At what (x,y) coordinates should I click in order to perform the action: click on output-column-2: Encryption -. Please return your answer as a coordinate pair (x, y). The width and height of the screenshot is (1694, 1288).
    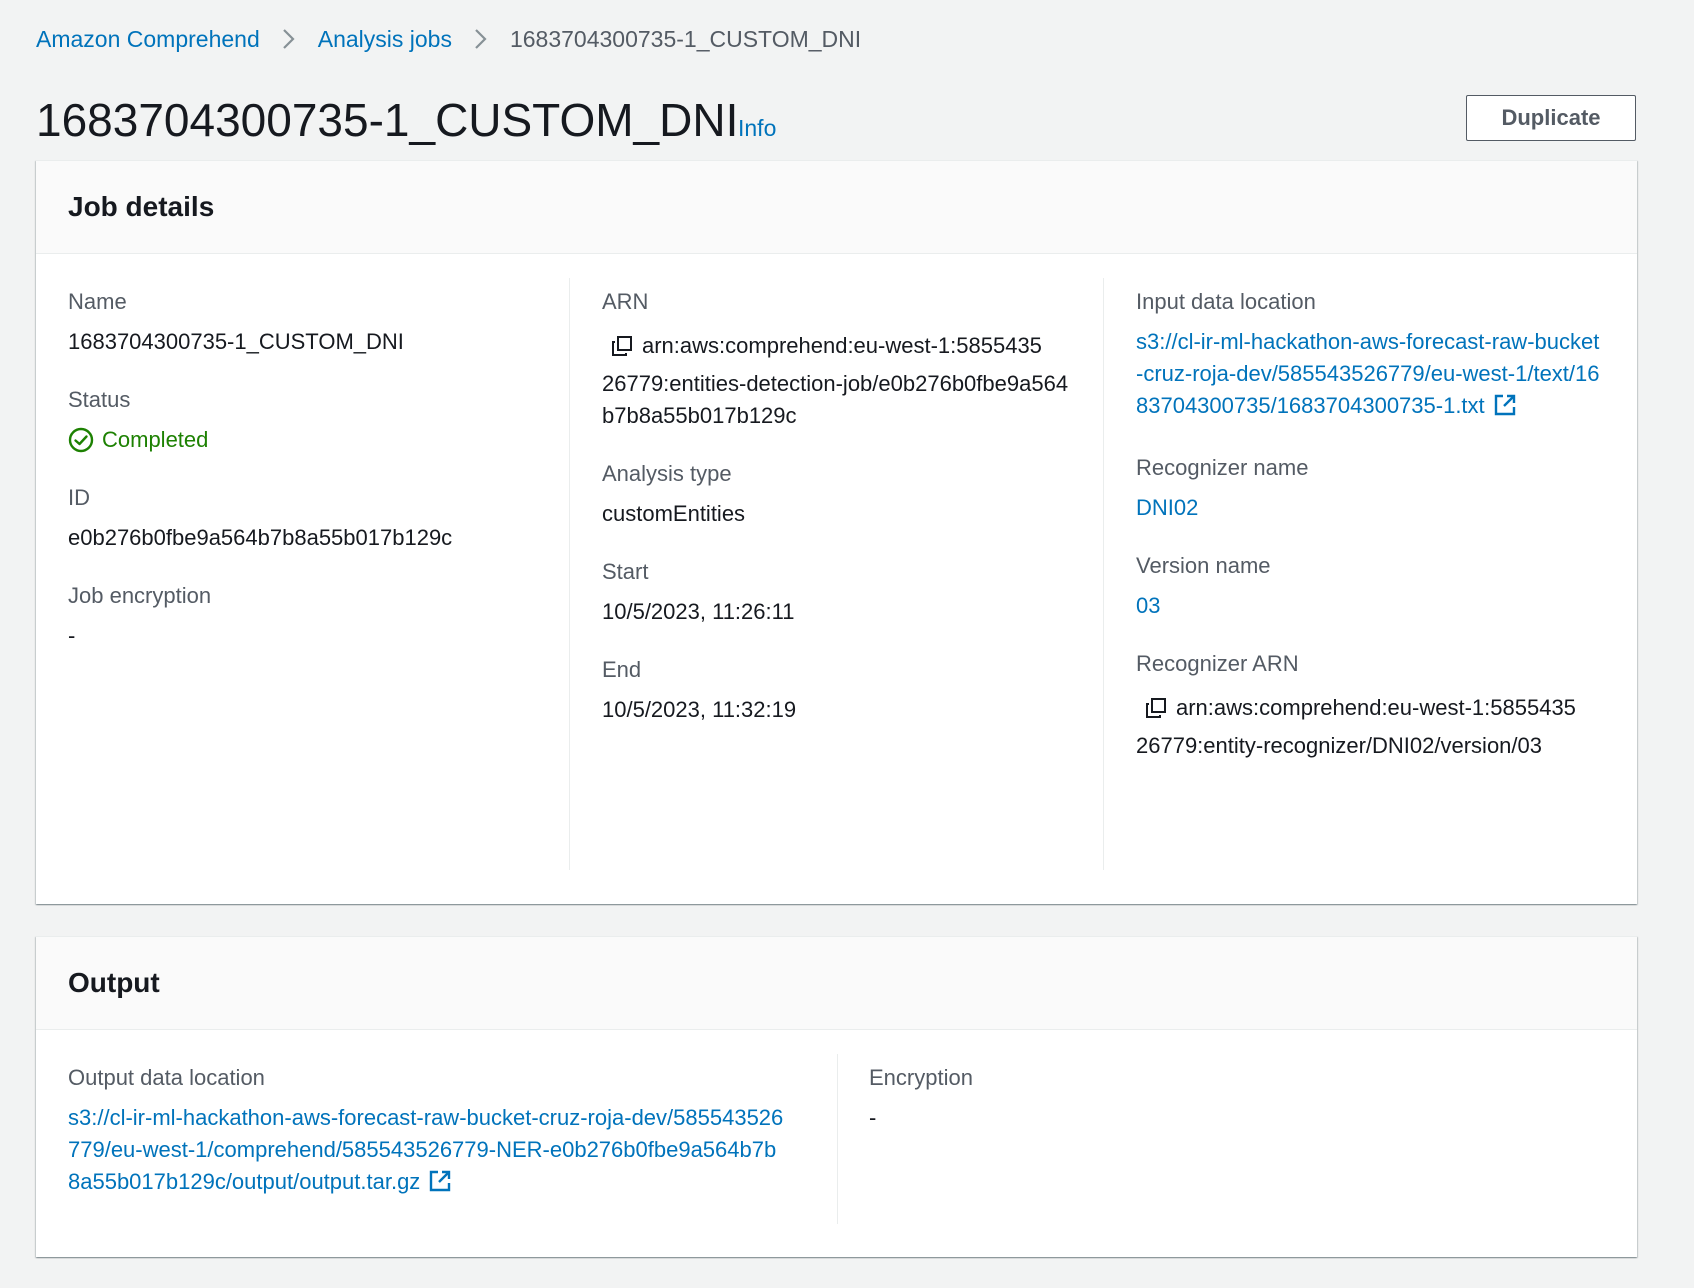
    Looking at the image, I should click on (1219, 1107).